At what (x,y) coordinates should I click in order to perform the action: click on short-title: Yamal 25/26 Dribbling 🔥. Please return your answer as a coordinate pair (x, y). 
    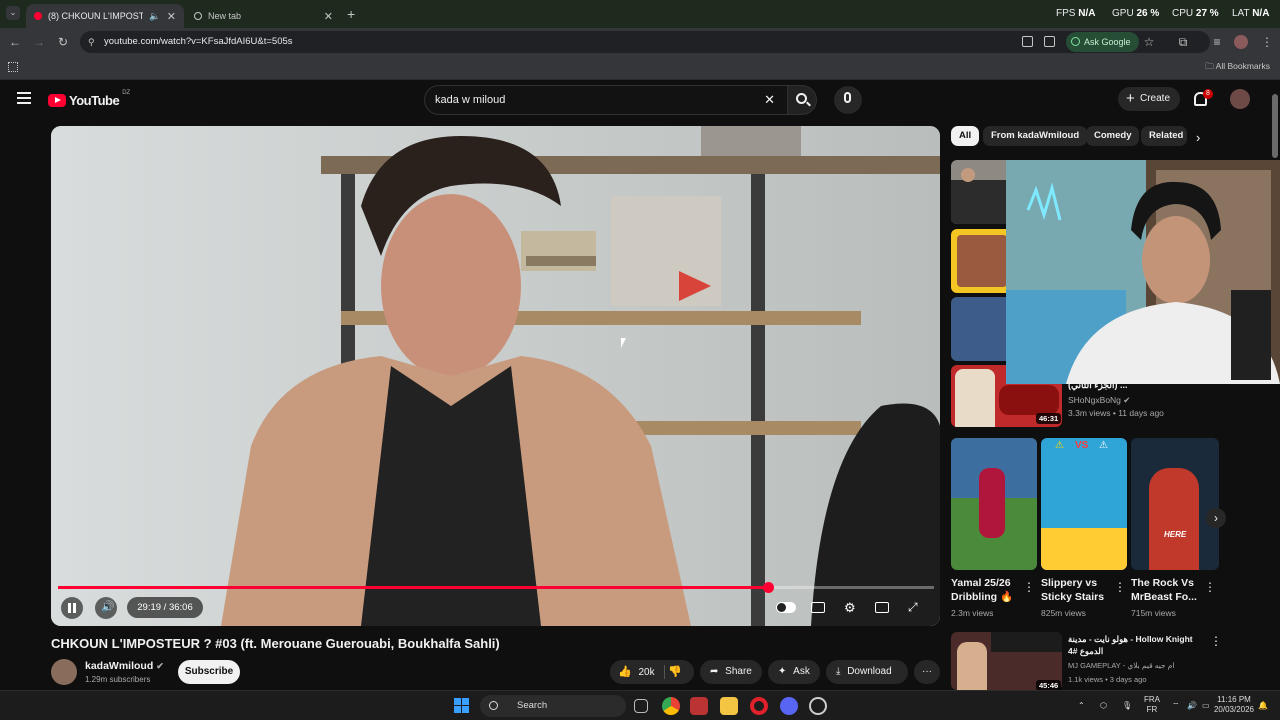
    Looking at the image, I should click on (982, 590).